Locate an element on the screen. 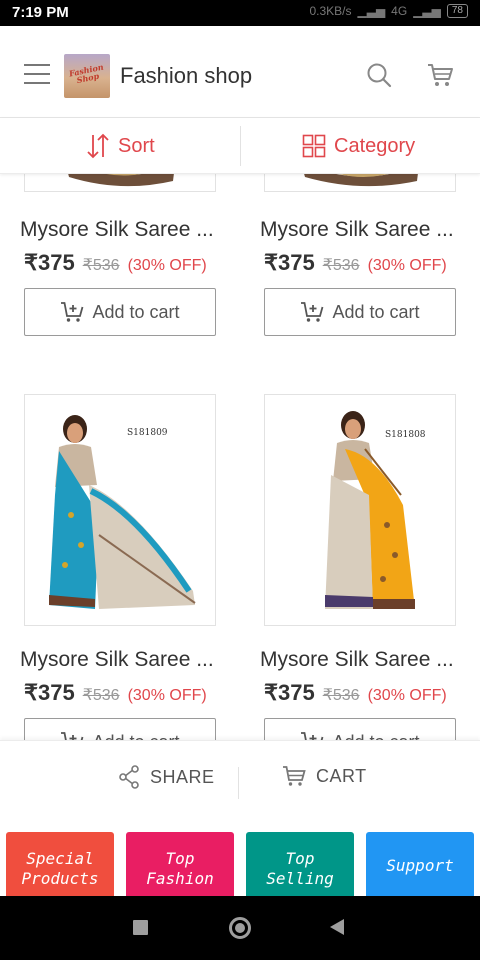 This screenshot has width=480, height=960. cart-button: CART is located at coordinates (324, 776).